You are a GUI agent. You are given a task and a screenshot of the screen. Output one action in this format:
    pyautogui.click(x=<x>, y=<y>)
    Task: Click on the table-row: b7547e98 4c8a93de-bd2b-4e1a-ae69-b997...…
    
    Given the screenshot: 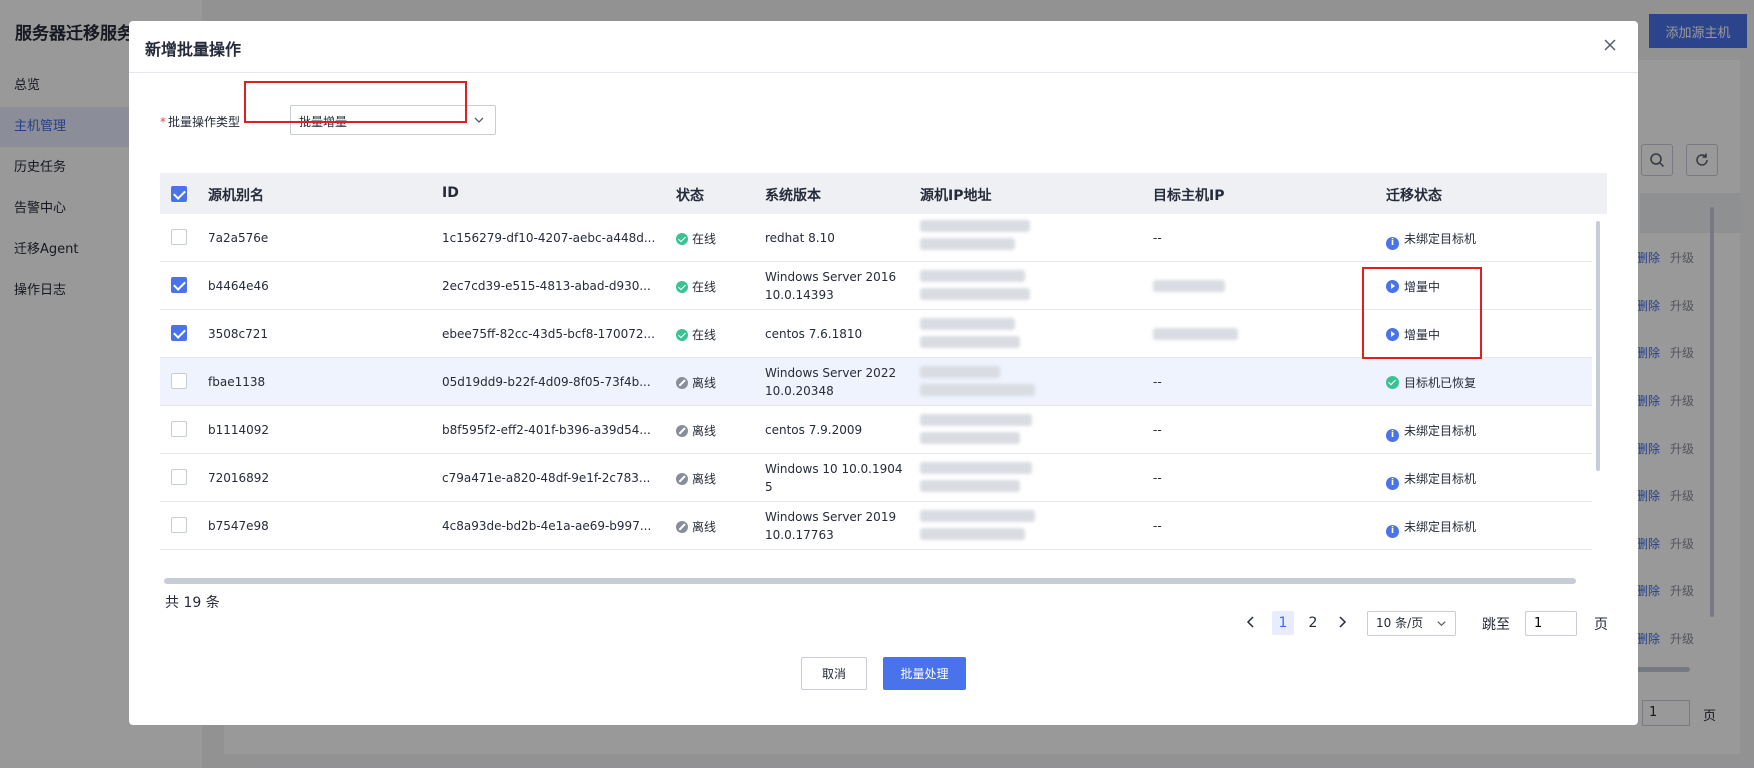 What is the action you would take?
    pyautogui.click(x=876, y=526)
    